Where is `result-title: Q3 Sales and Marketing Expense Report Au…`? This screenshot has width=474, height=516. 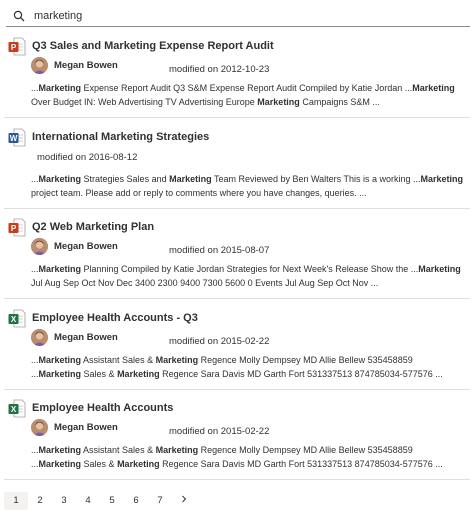
result-title: Q3 Sales and Marketing Expense Report Au… is located at coordinates (153, 46).